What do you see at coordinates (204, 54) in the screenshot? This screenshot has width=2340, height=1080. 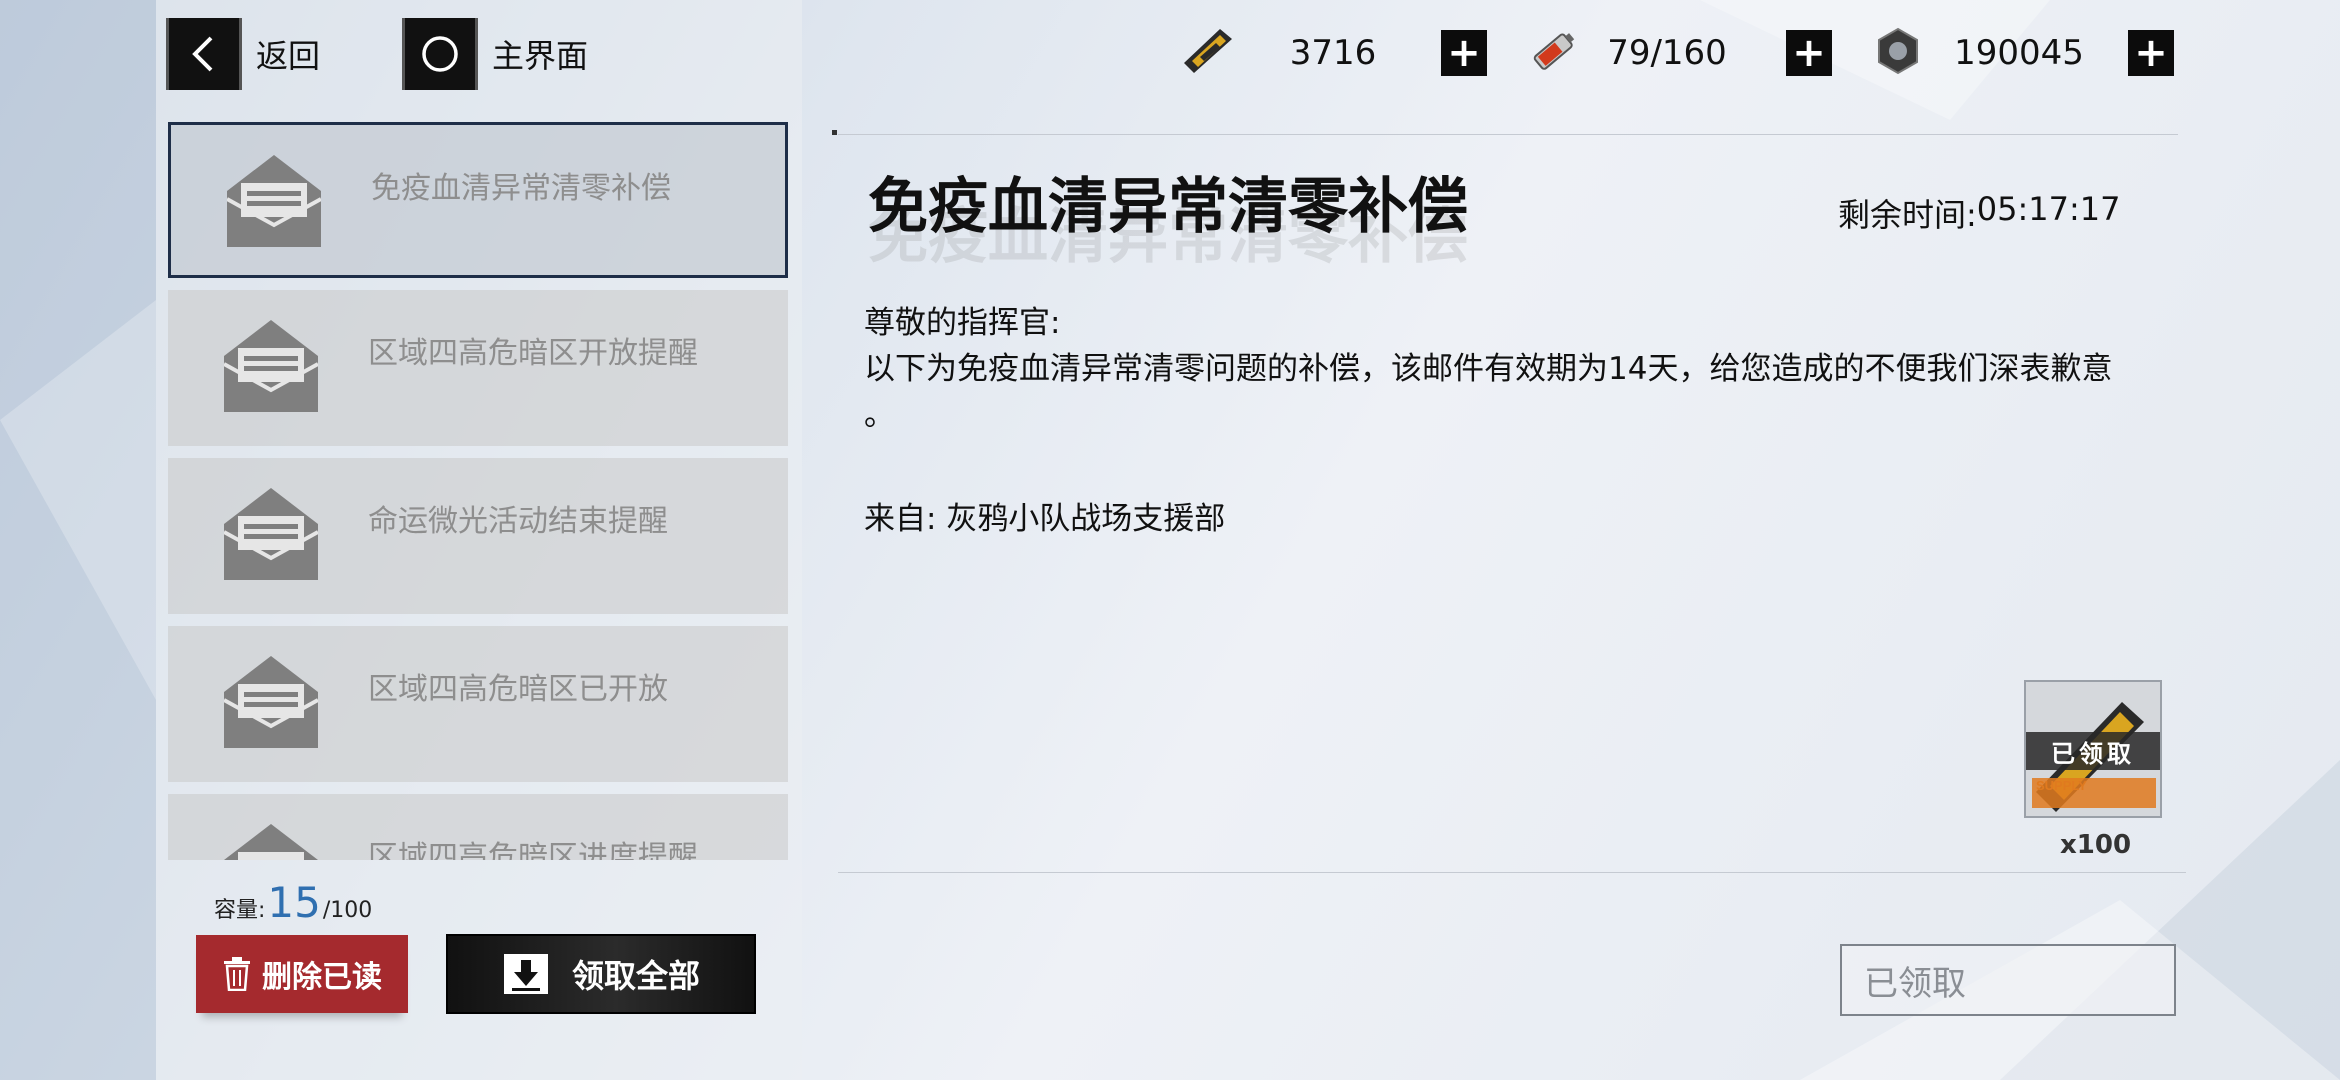 I see `back-chevron-icon` at bounding box center [204, 54].